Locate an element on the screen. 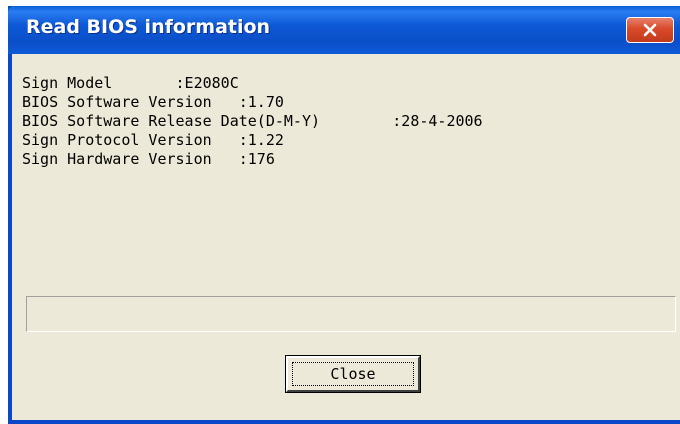 The width and height of the screenshot is (680, 424). window-title: Read BIOS information is located at coordinates (148, 27).